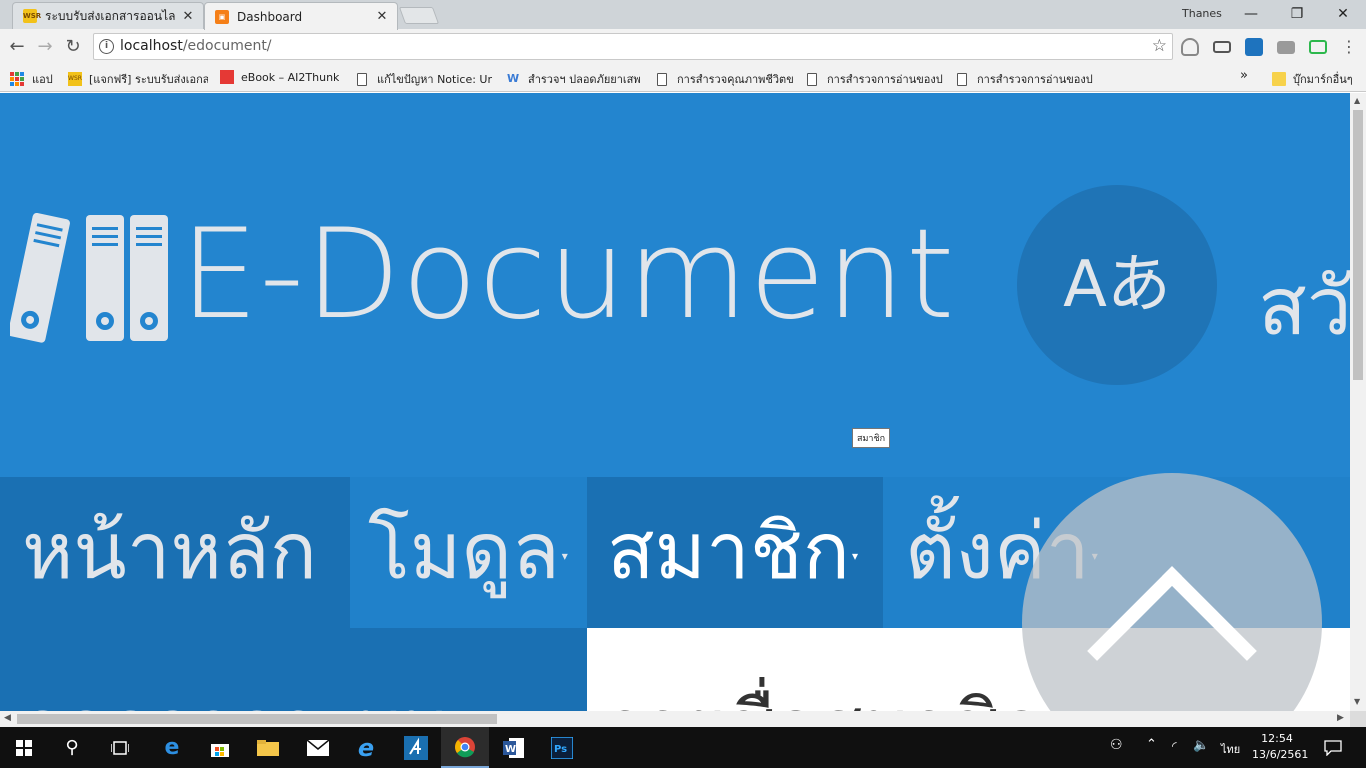  Describe the element at coordinates (73, 47) in the screenshot. I see `reload-button: ↻` at that location.